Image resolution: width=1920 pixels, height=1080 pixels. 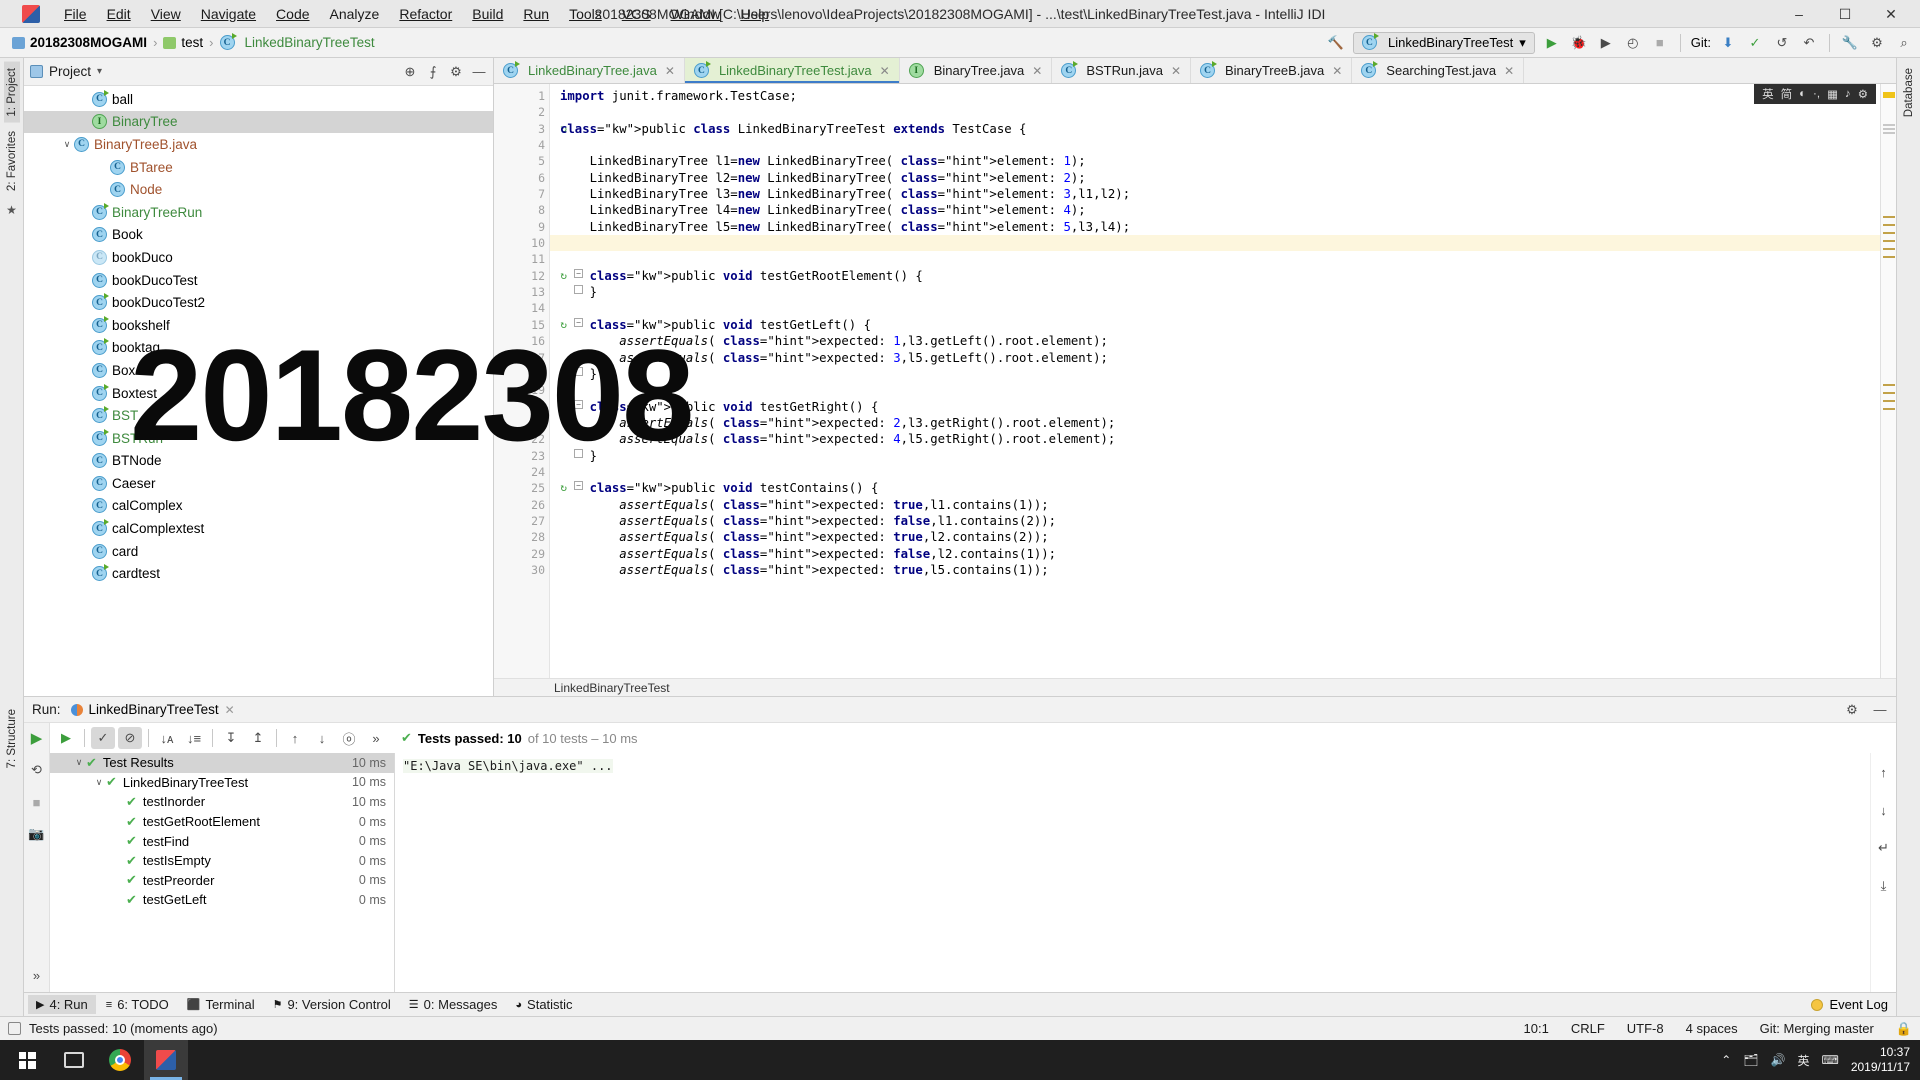 What do you see at coordinates (322, 738) in the screenshot?
I see `next-test-icon: ↓` at bounding box center [322, 738].